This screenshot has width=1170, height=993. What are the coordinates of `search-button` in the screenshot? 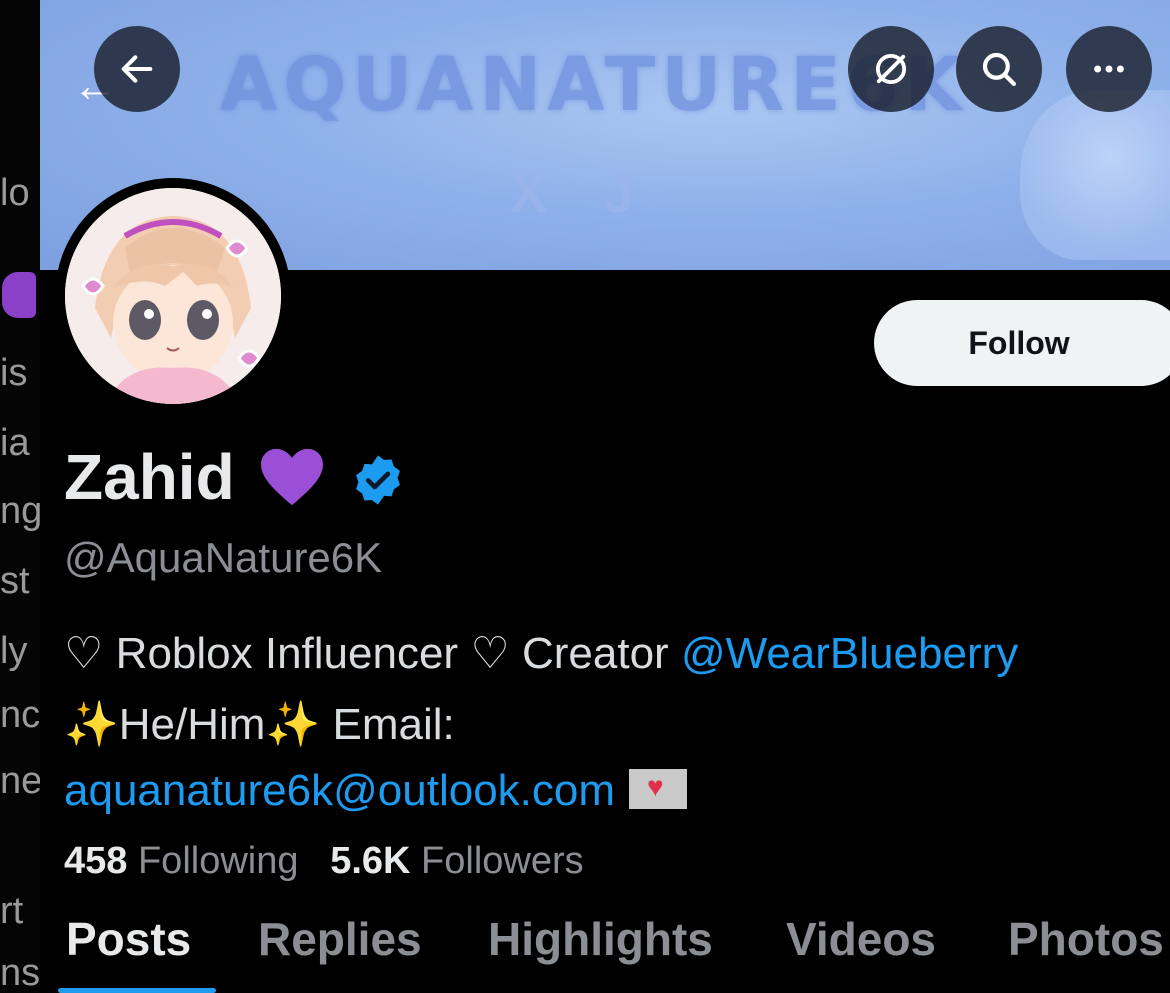 It's located at (999, 69).